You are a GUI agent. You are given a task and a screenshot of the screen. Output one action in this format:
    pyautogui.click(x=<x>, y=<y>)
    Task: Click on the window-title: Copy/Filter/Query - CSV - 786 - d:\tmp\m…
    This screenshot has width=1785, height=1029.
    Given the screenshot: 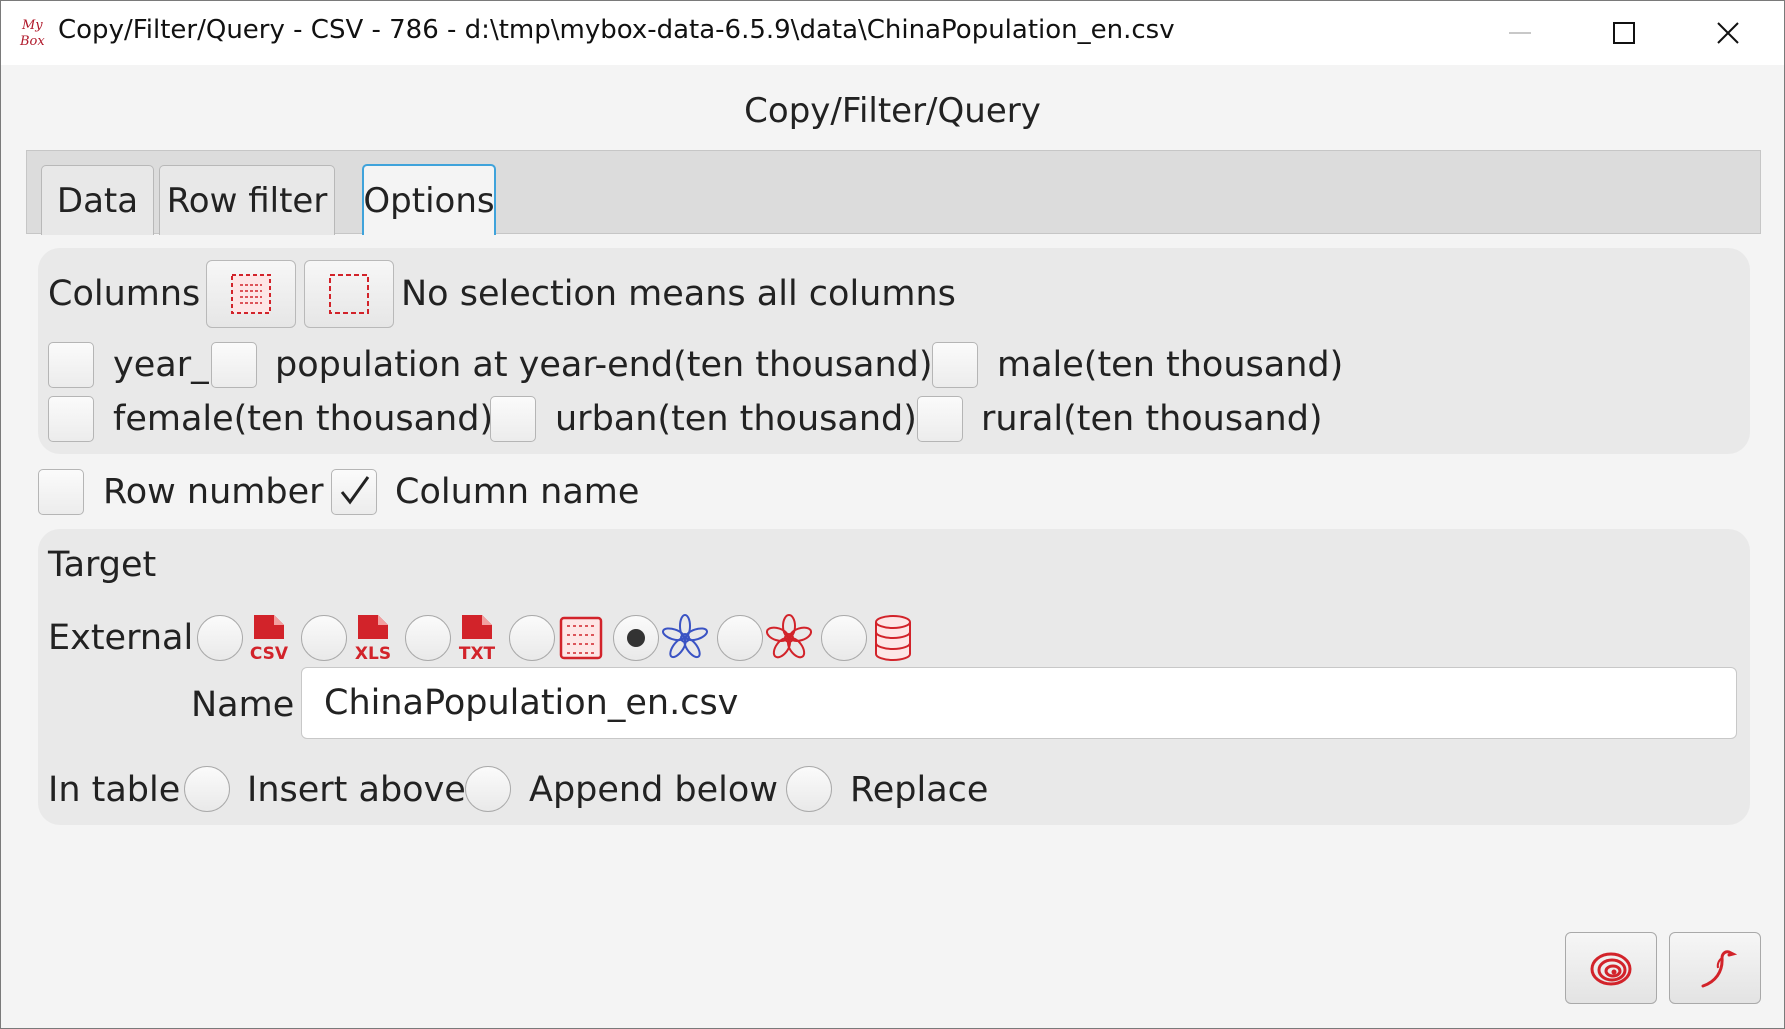 What is the action you would take?
    pyautogui.click(x=616, y=30)
    